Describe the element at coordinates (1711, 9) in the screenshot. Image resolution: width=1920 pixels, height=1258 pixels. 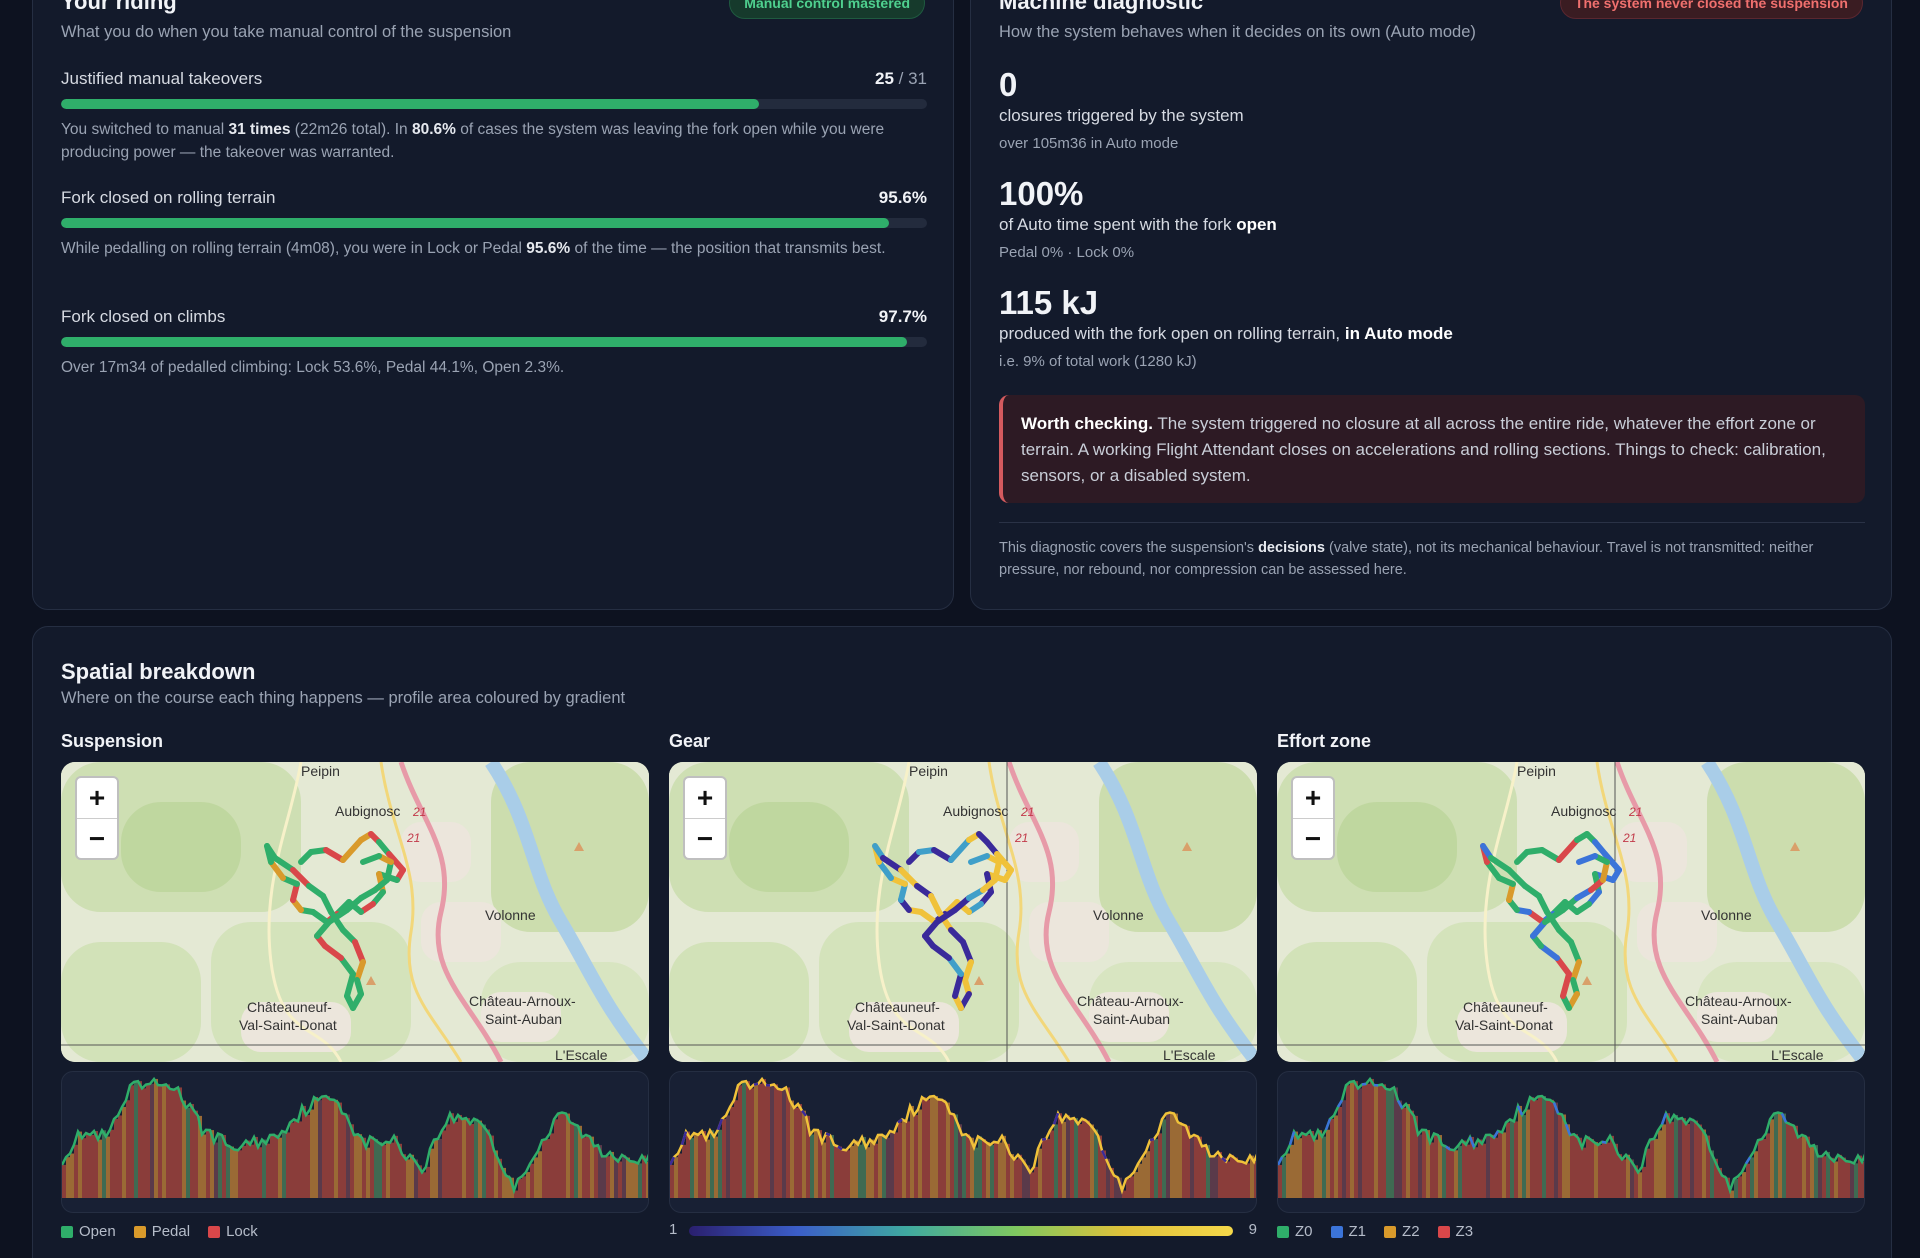
I see `machine-status-badge: The system never closed the suspension` at that location.